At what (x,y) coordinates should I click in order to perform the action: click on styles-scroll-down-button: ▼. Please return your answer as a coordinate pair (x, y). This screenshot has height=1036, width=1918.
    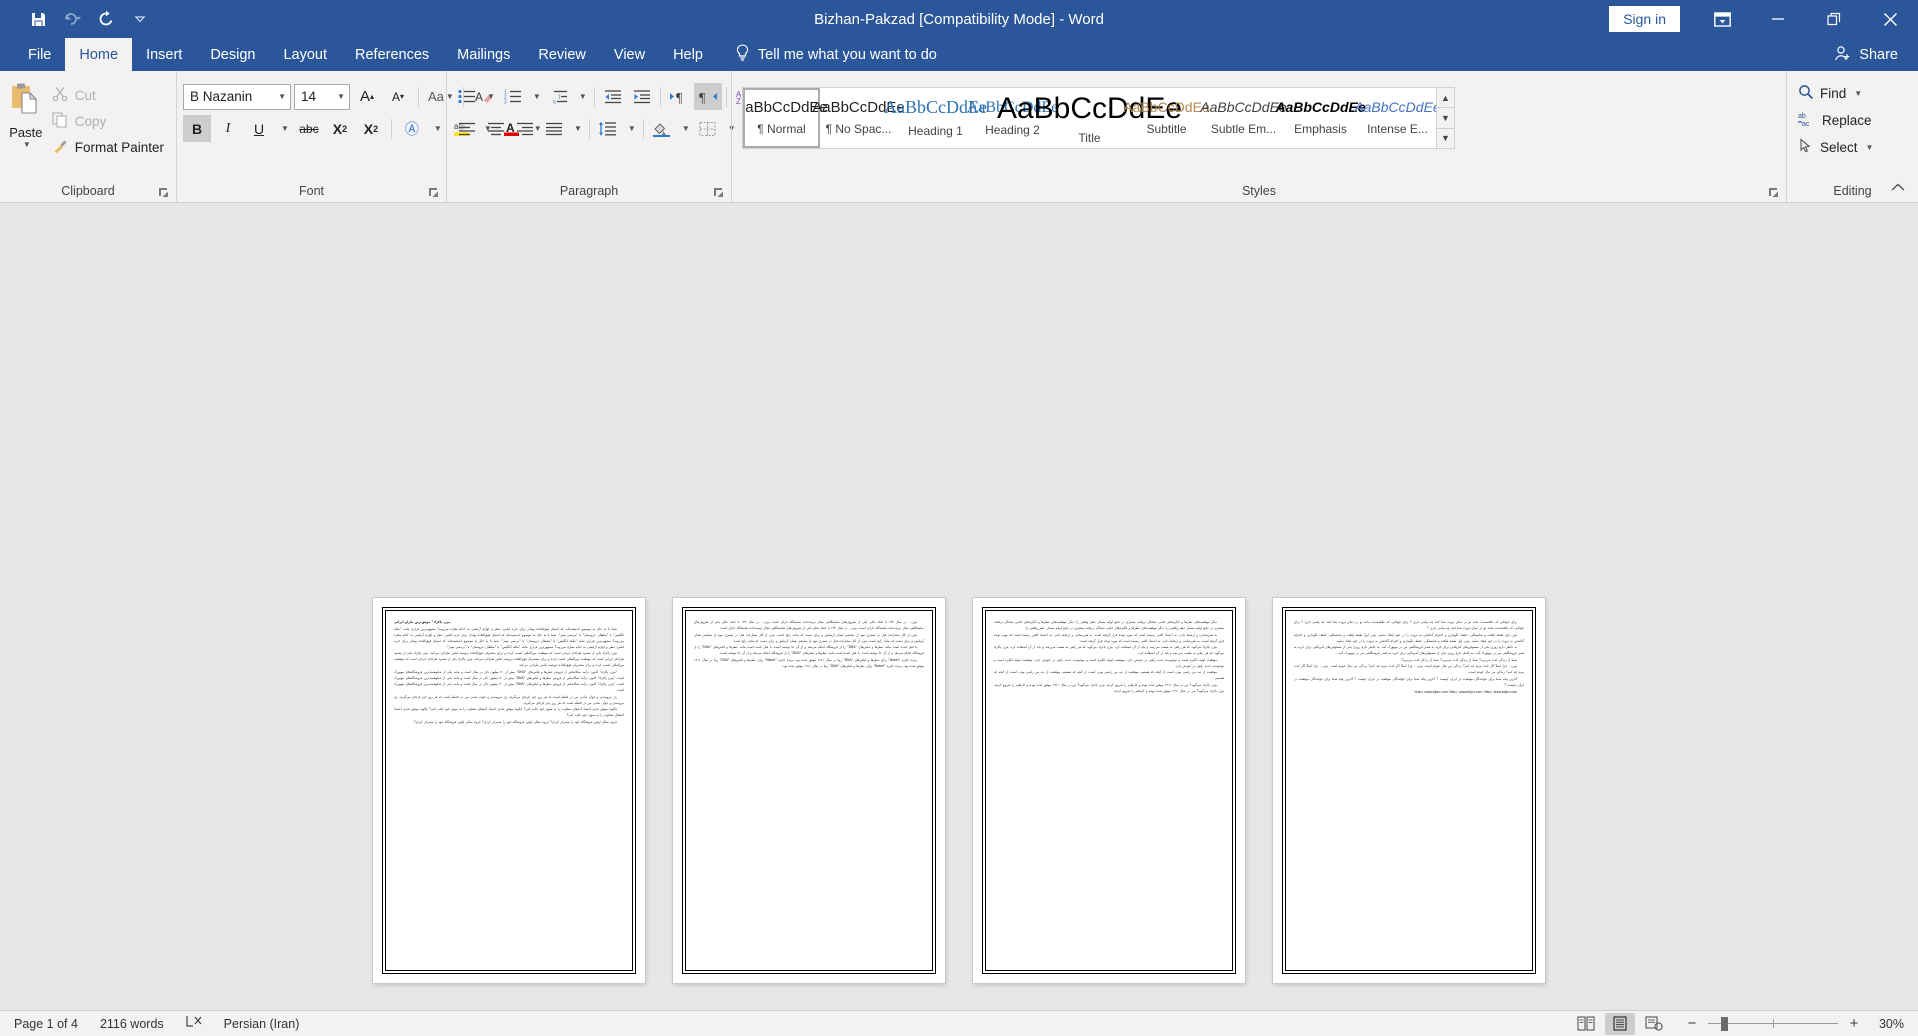
    Looking at the image, I should click on (1445, 118).